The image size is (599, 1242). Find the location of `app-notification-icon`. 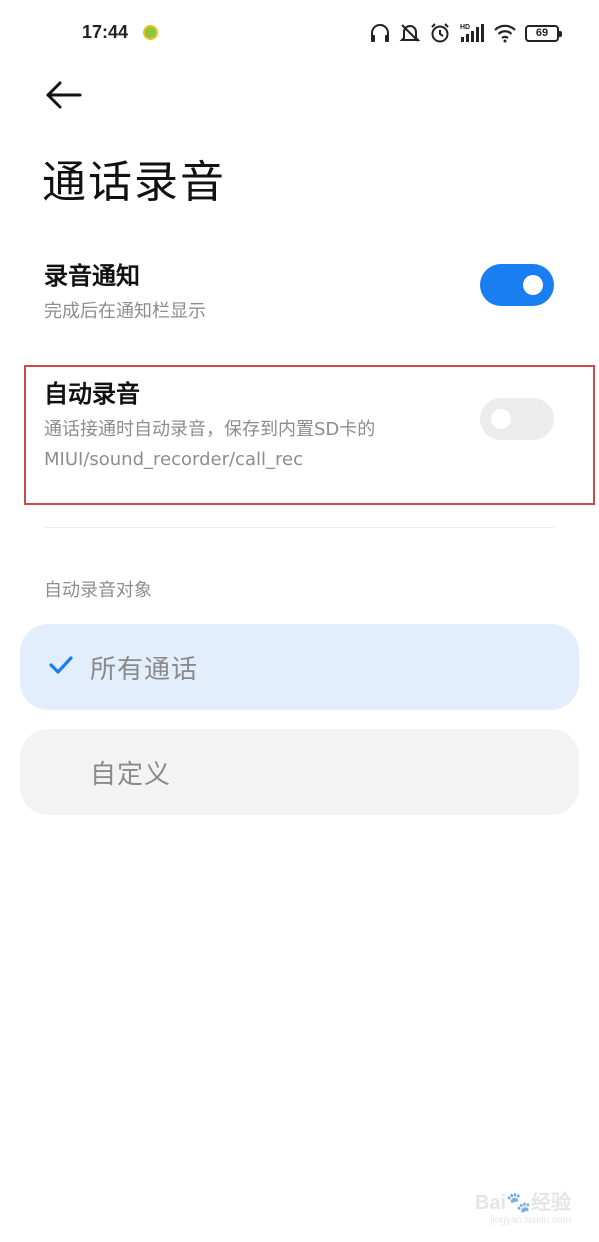

app-notification-icon is located at coordinates (150, 32).